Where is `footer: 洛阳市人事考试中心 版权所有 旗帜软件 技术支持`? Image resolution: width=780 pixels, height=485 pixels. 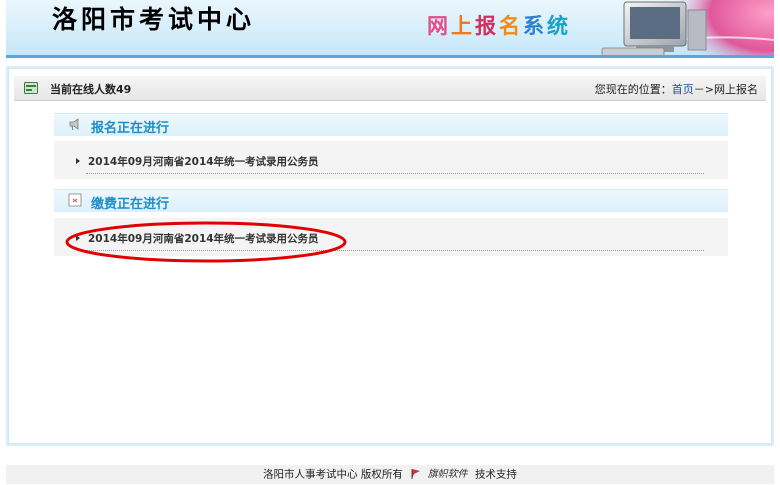
footer: 洛阳市人事考试中心 版权所有 旗帜软件 技术支持 is located at coordinates (390, 474).